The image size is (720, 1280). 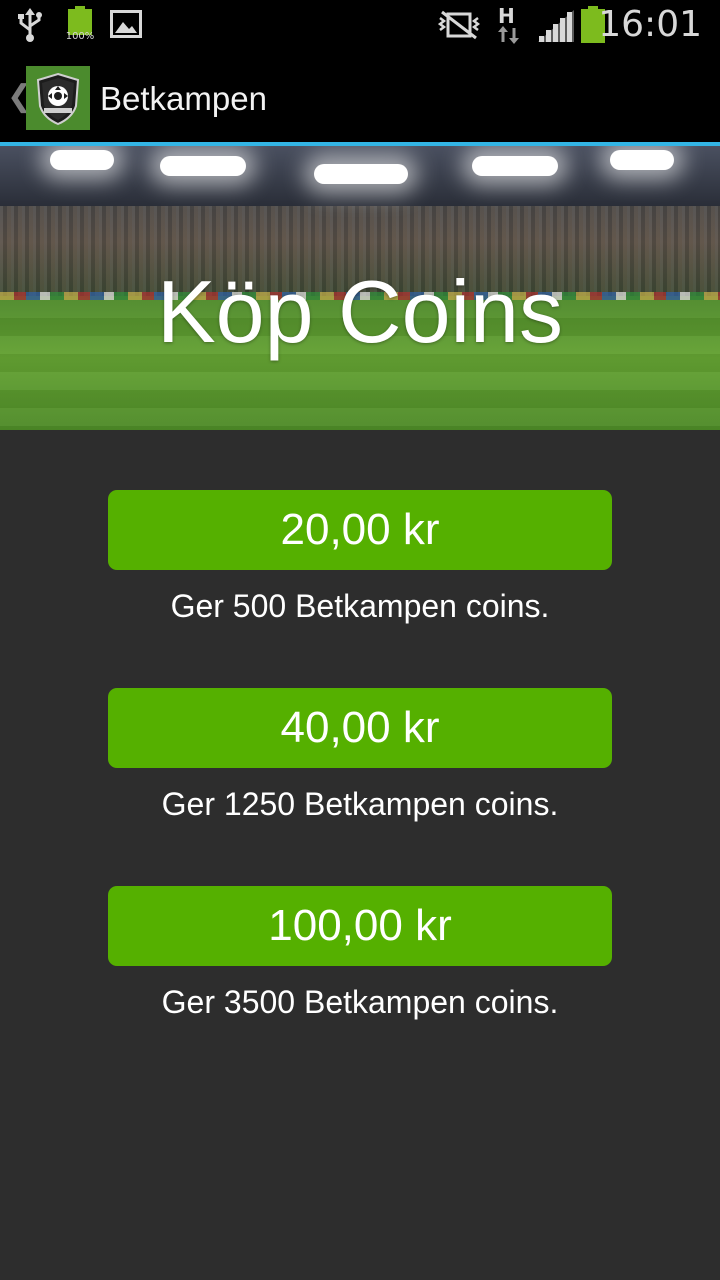 I want to click on status-time: 16:01, so click(x=650, y=24).